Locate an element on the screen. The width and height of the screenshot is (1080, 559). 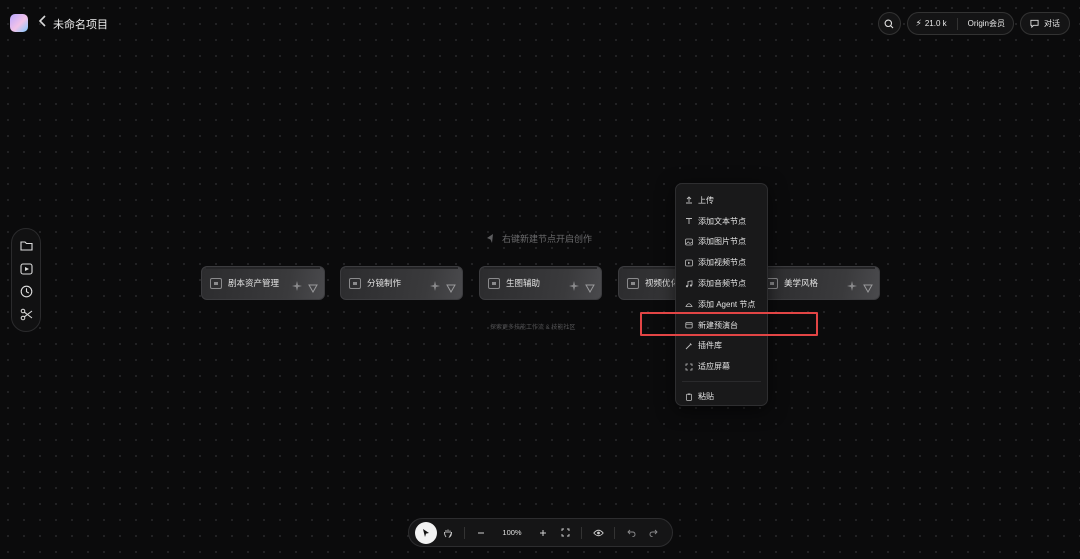
template-card: 生图辅助 is located at coordinates (540, 283).